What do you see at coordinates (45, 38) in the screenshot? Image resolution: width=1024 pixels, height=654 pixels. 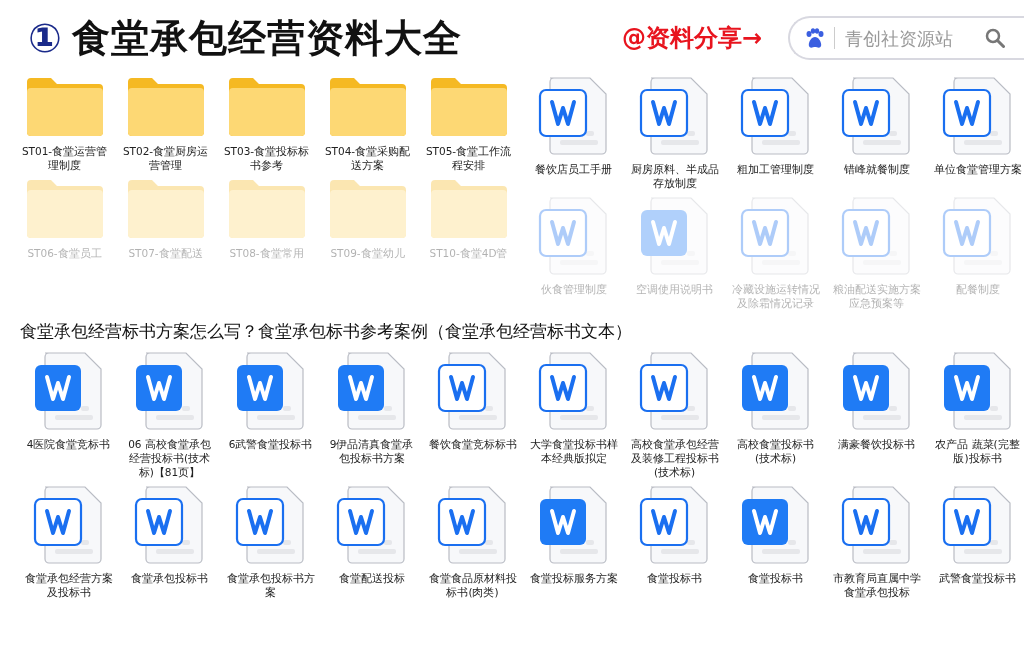 I see `section-number: ①` at bounding box center [45, 38].